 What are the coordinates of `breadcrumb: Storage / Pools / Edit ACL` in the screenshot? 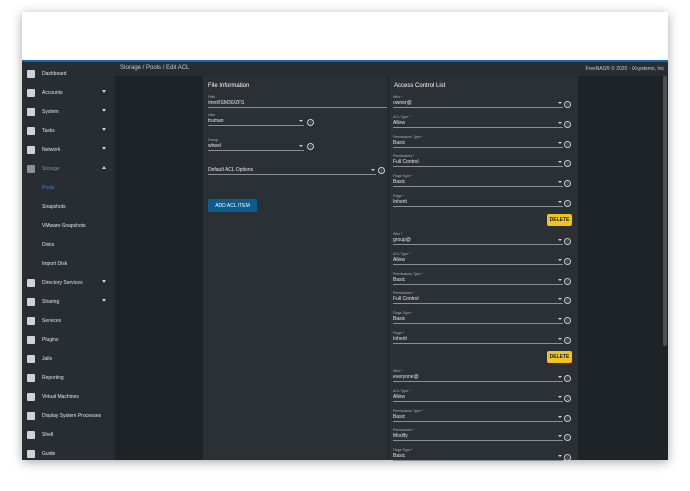 It's located at (154, 68).